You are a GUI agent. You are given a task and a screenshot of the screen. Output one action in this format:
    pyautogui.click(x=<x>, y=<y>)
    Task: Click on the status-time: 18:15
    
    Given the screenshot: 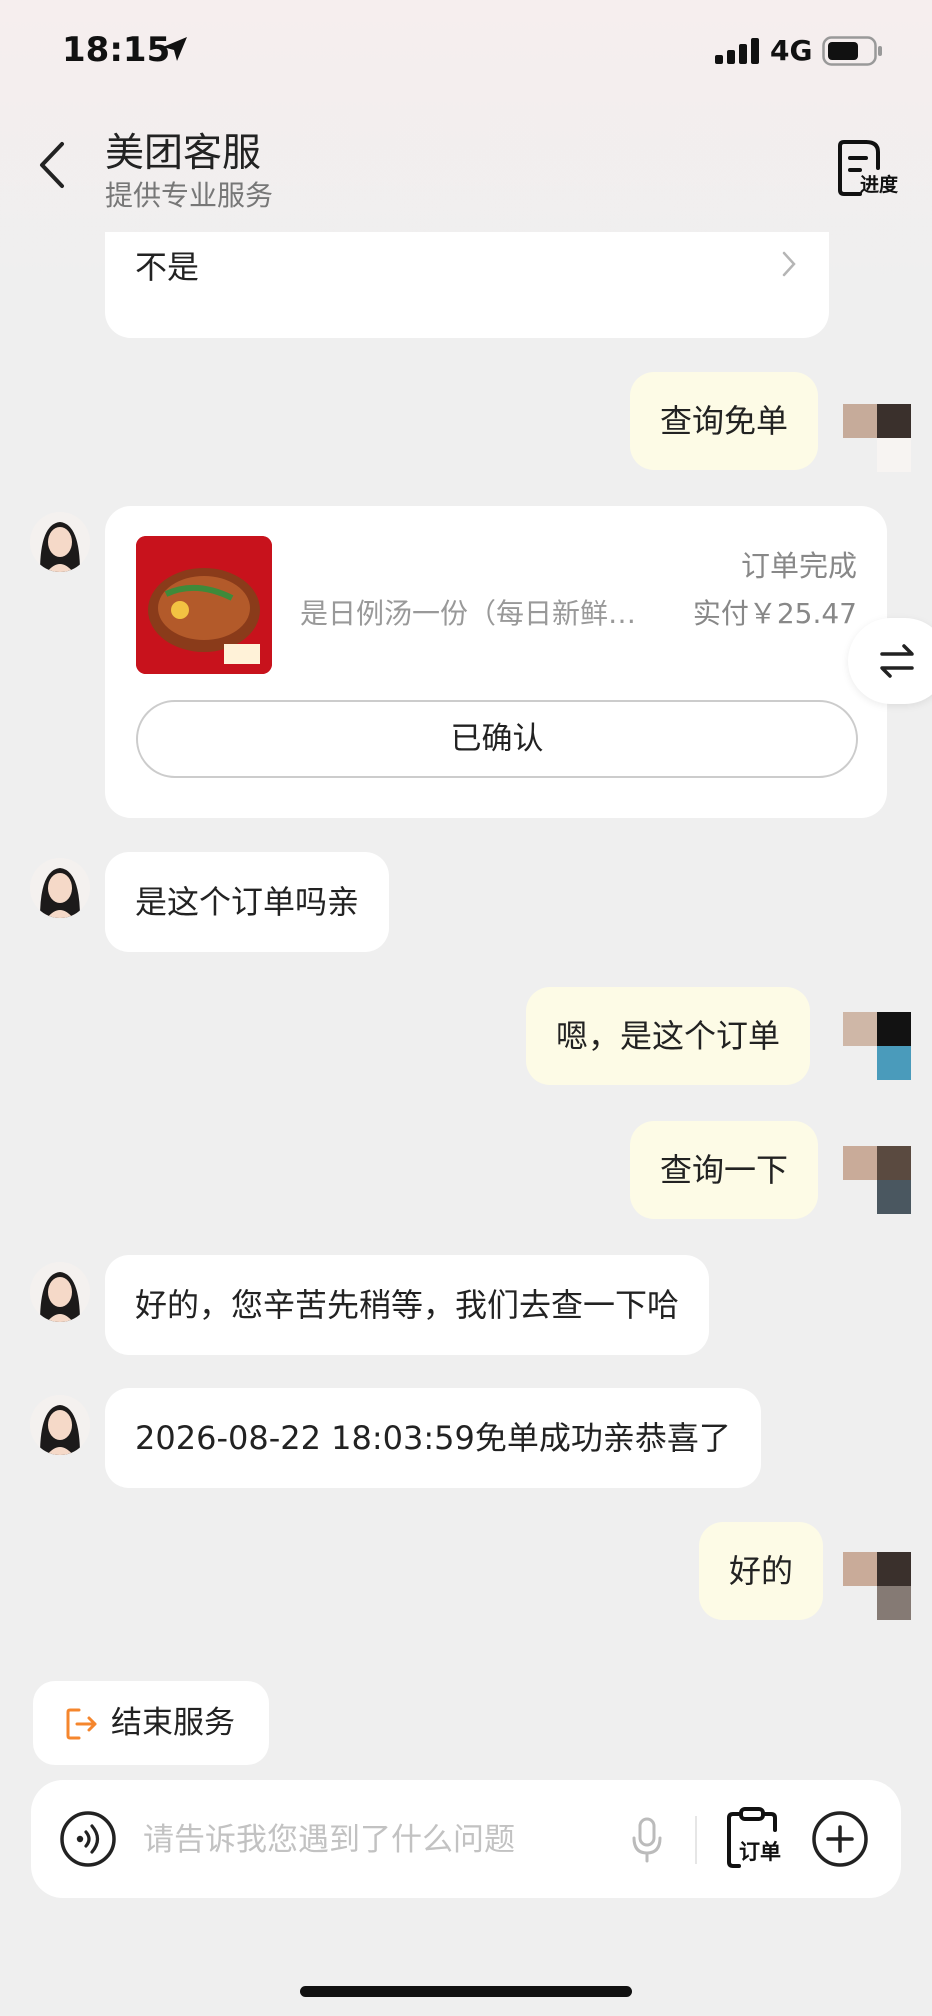 What is the action you would take?
    pyautogui.click(x=116, y=50)
    